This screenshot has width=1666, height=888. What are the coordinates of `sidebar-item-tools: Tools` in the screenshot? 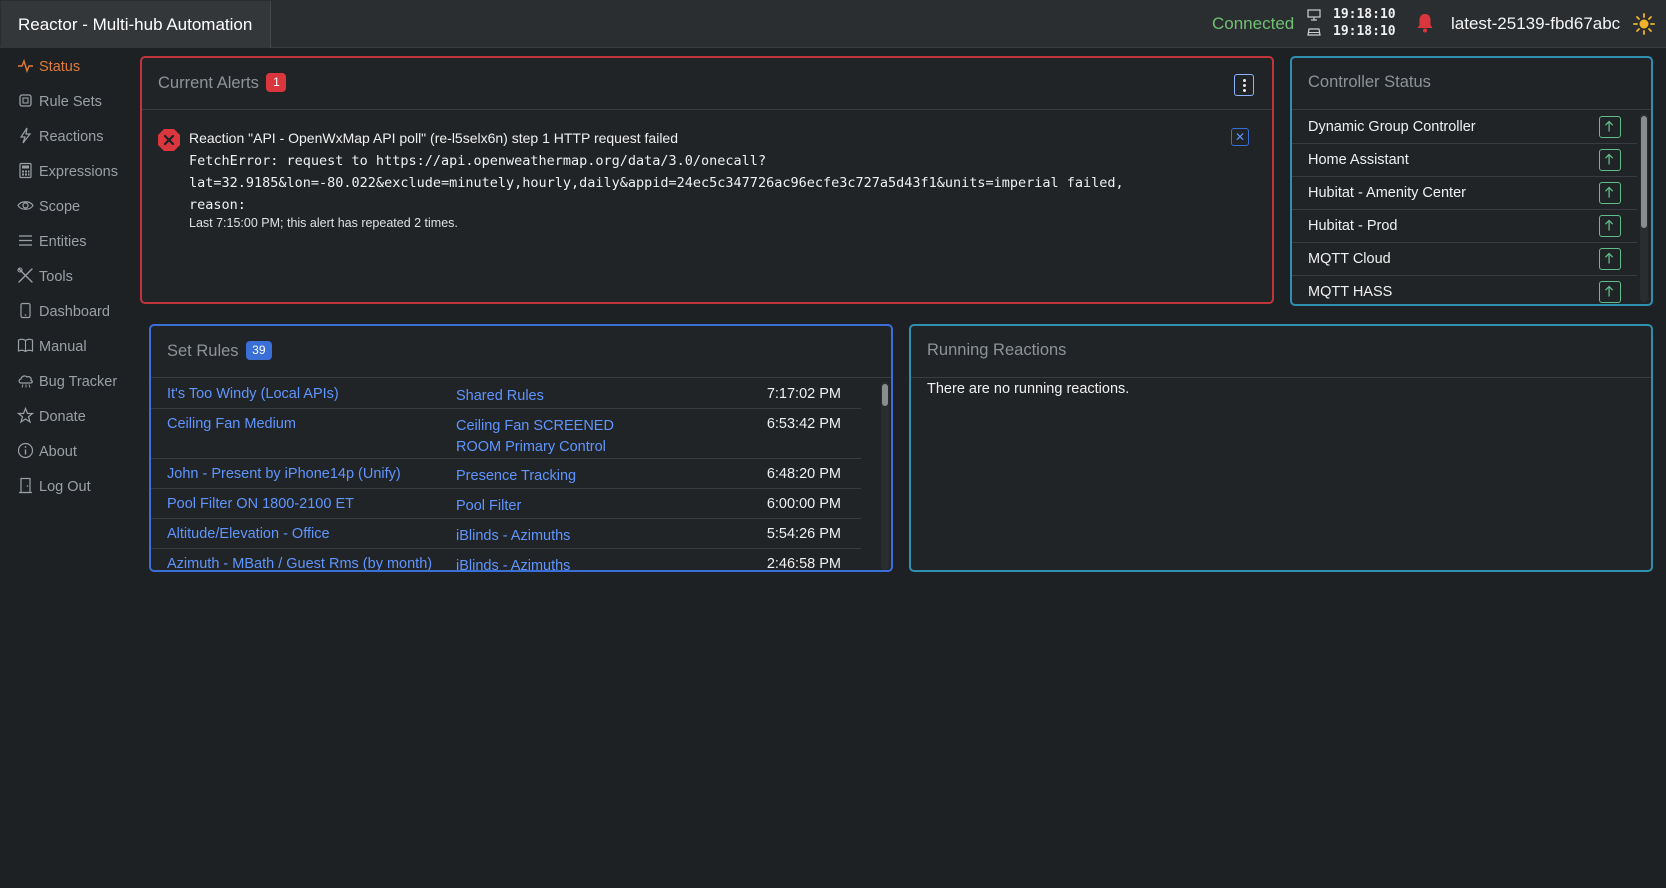 It's located at (45, 277).